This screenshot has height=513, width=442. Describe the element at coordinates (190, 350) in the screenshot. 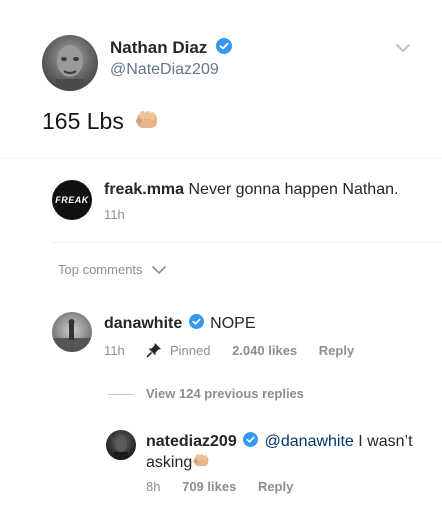

I see `pinned-label: Pinned` at that location.